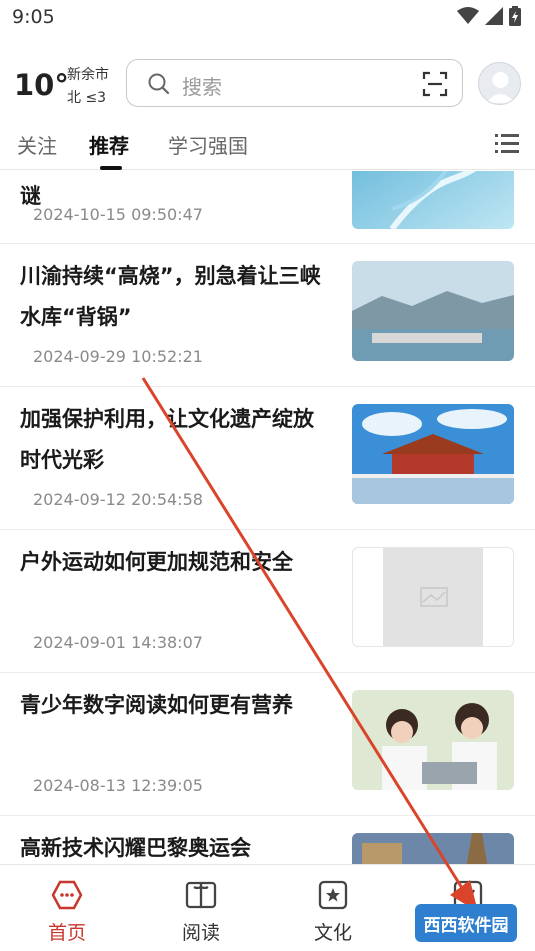 The image size is (535, 951). What do you see at coordinates (118, 642) in the screenshot?
I see `item-time: 2024-09-01 14:38:07` at bounding box center [118, 642].